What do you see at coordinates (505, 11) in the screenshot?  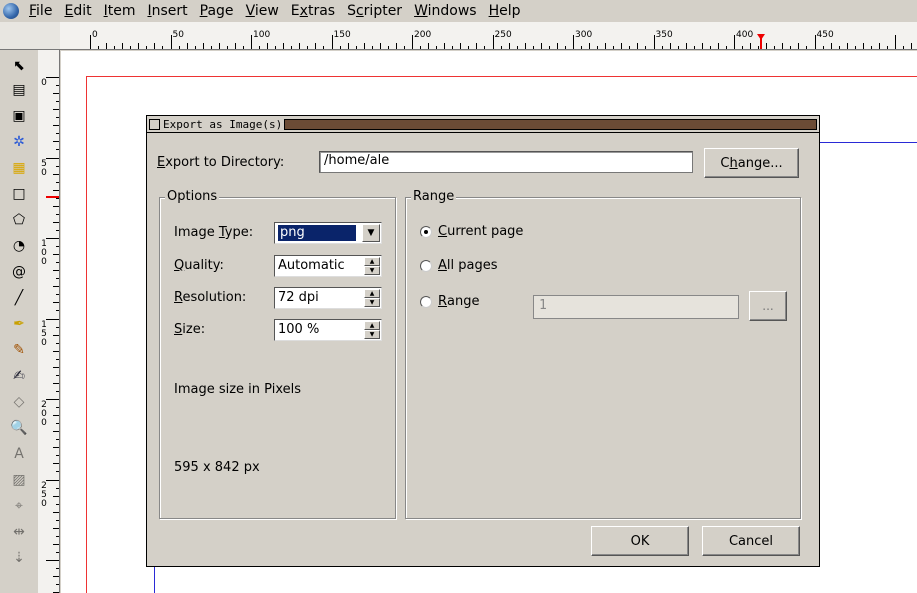 I see `menu-help: Help` at bounding box center [505, 11].